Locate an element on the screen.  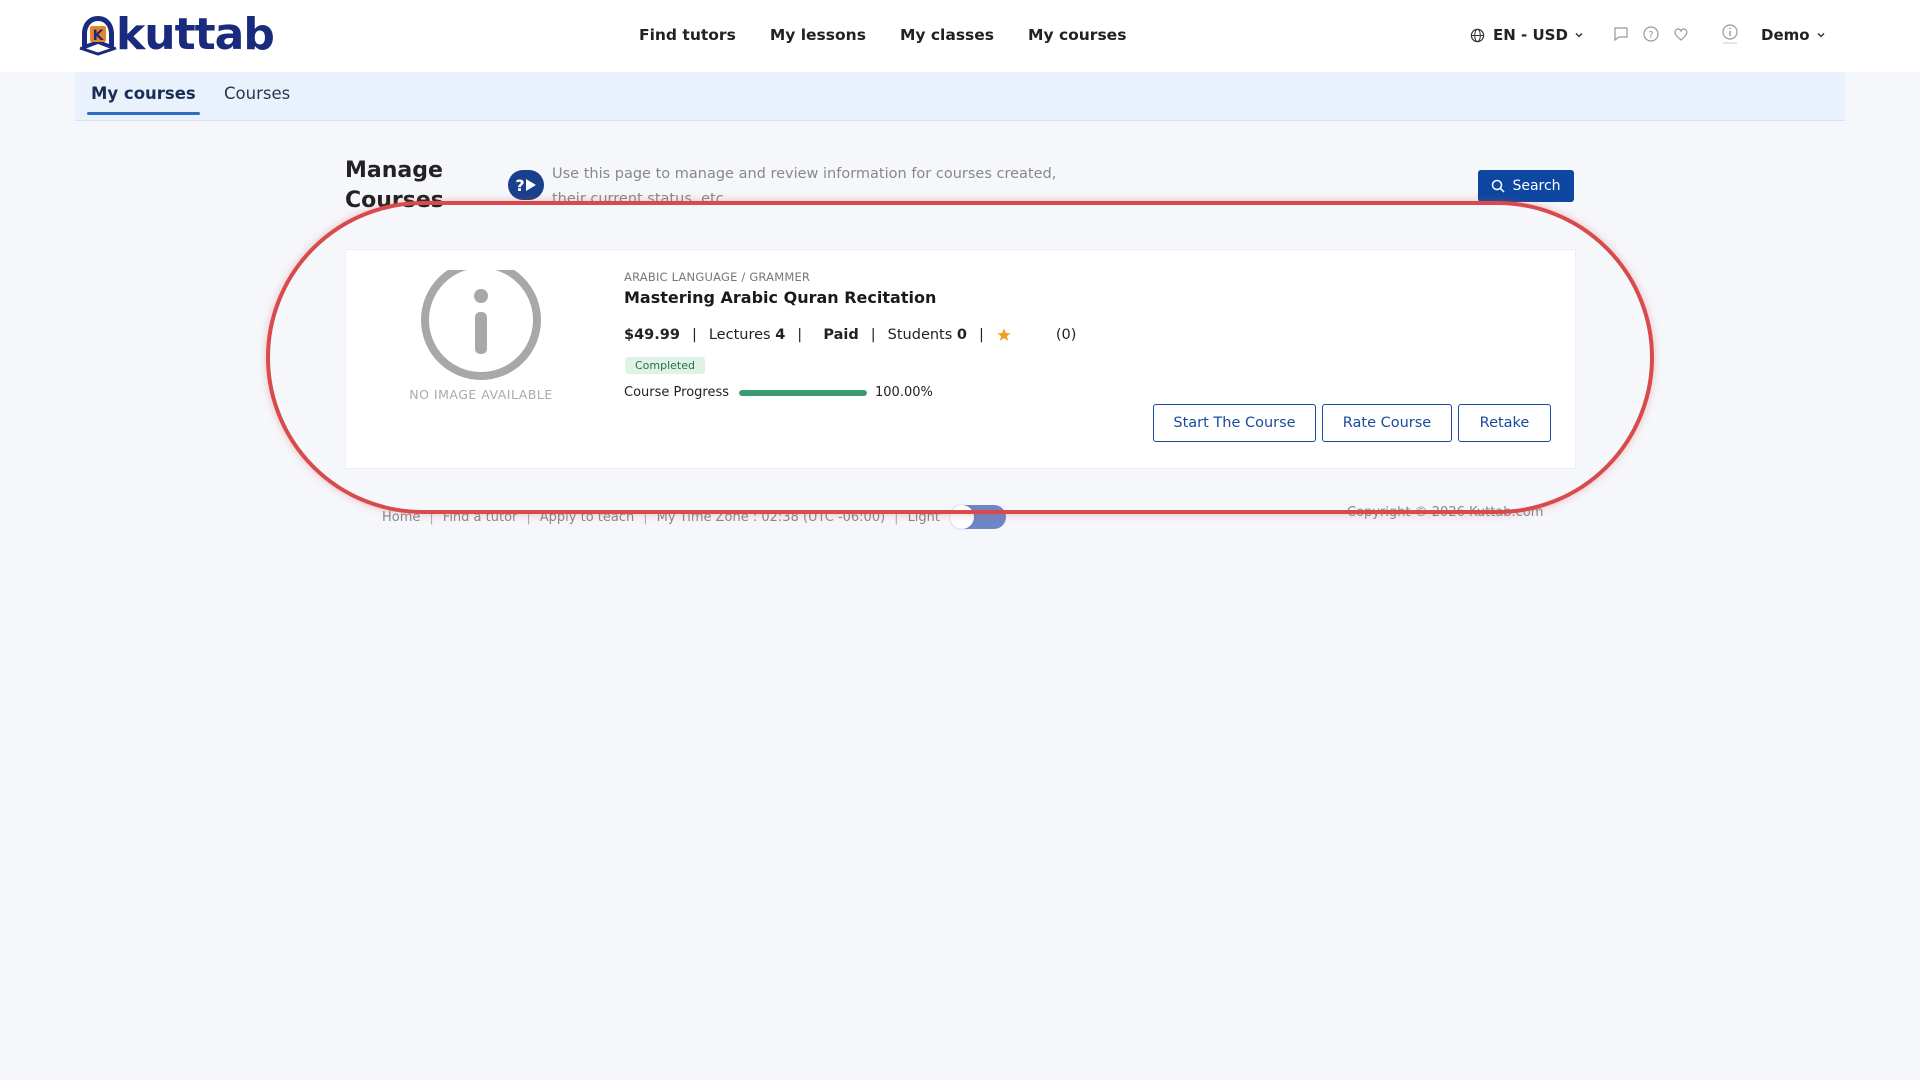
toggle-knob is located at coordinates (962, 517).